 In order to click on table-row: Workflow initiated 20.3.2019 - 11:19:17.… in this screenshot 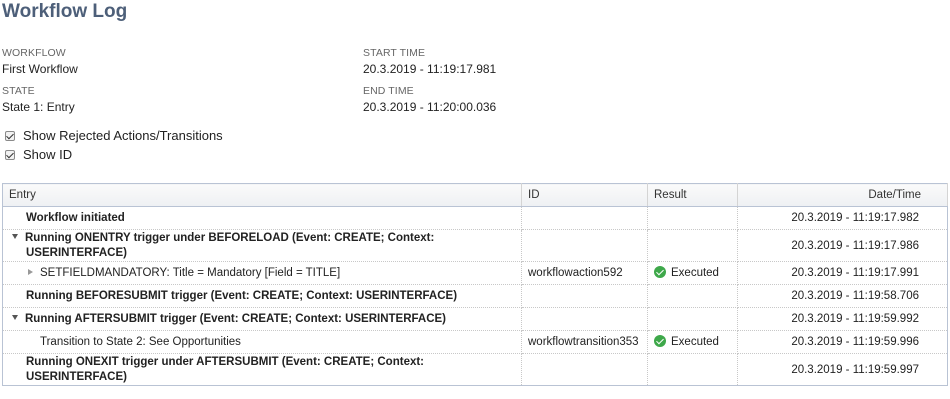, I will do `click(475, 218)`.